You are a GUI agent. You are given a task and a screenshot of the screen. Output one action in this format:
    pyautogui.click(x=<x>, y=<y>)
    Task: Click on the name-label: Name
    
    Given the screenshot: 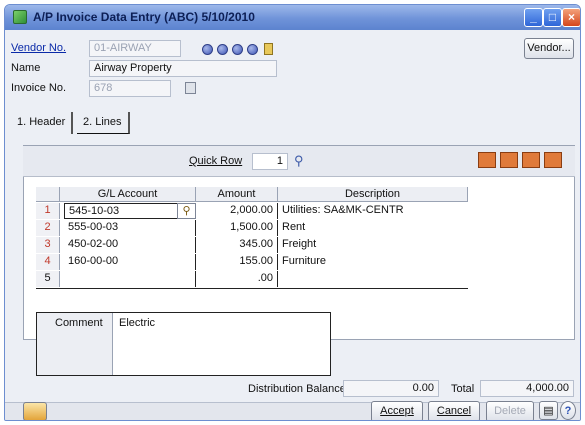 What is the action you would take?
    pyautogui.click(x=26, y=68)
    